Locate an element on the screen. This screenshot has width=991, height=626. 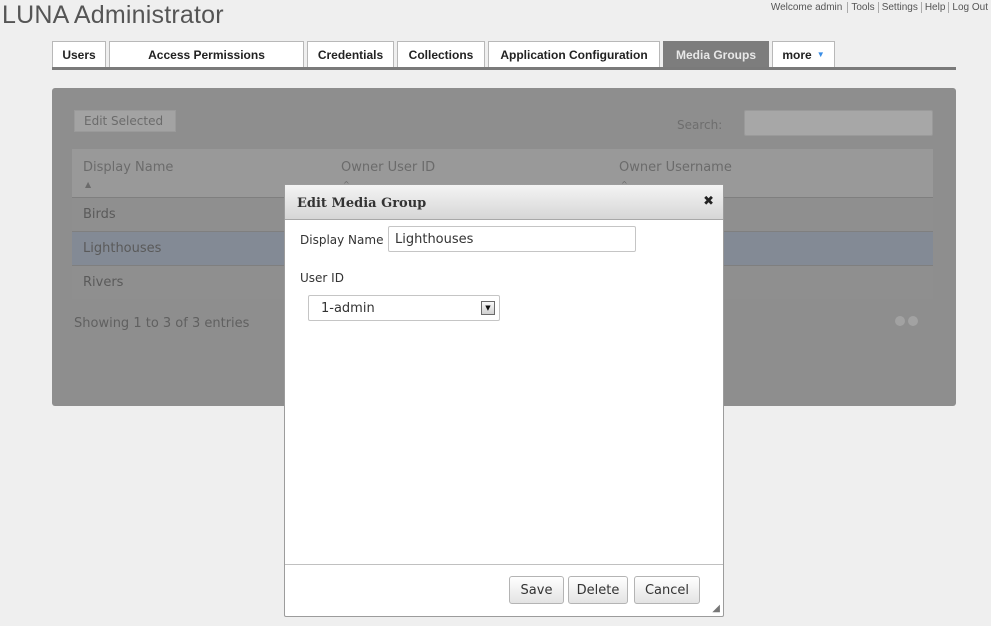
tab-more: more ▼ is located at coordinates (803, 54).